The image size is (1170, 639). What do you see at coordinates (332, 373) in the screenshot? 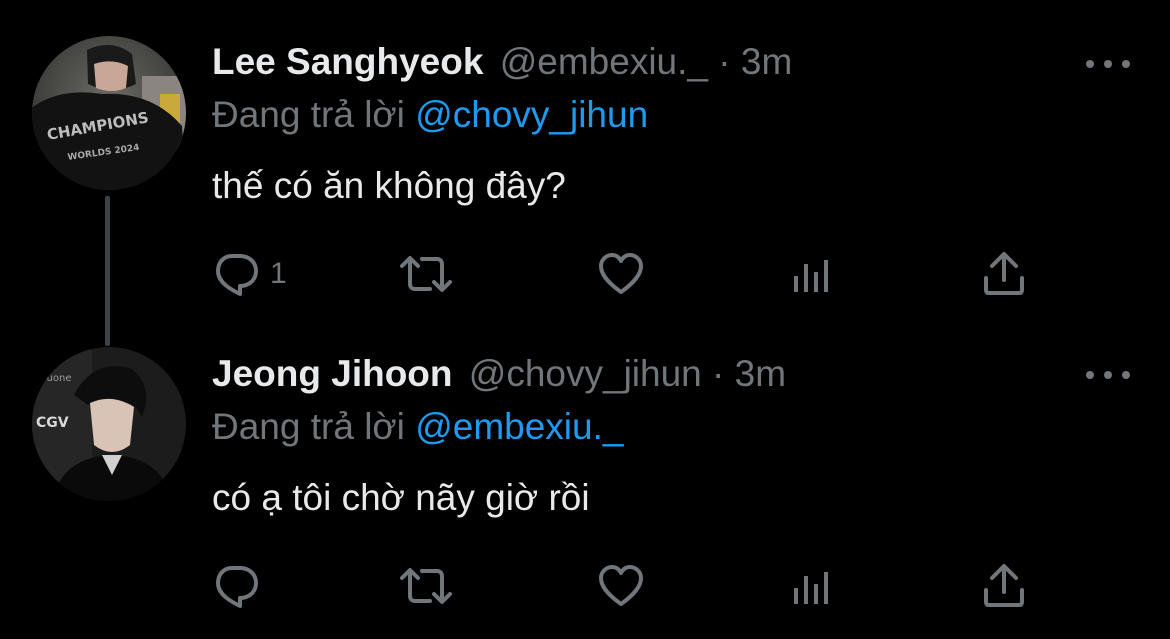
I see `display-name: Jeong Jihoon` at bounding box center [332, 373].